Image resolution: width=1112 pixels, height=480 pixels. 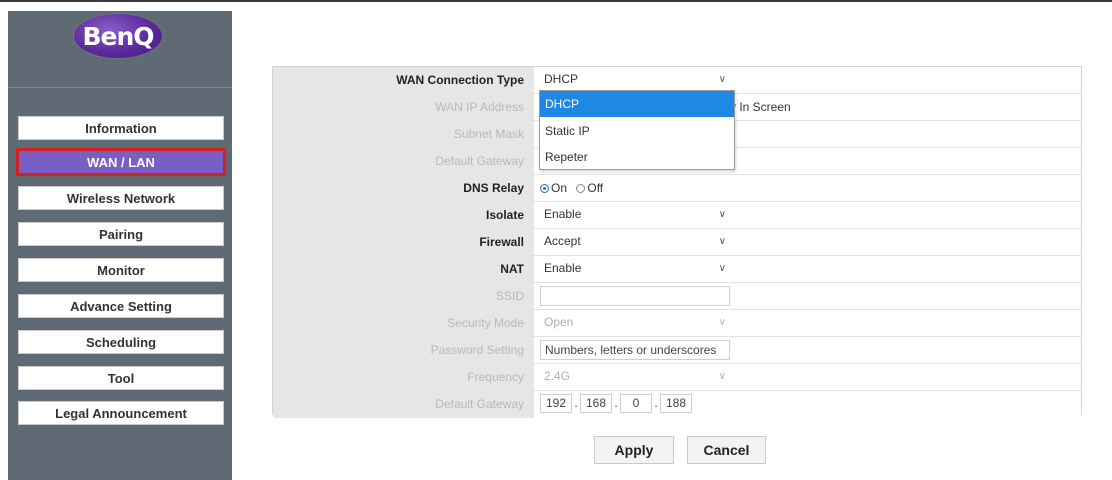 What do you see at coordinates (403, 215) in the screenshot?
I see `field-label: Isolate` at bounding box center [403, 215].